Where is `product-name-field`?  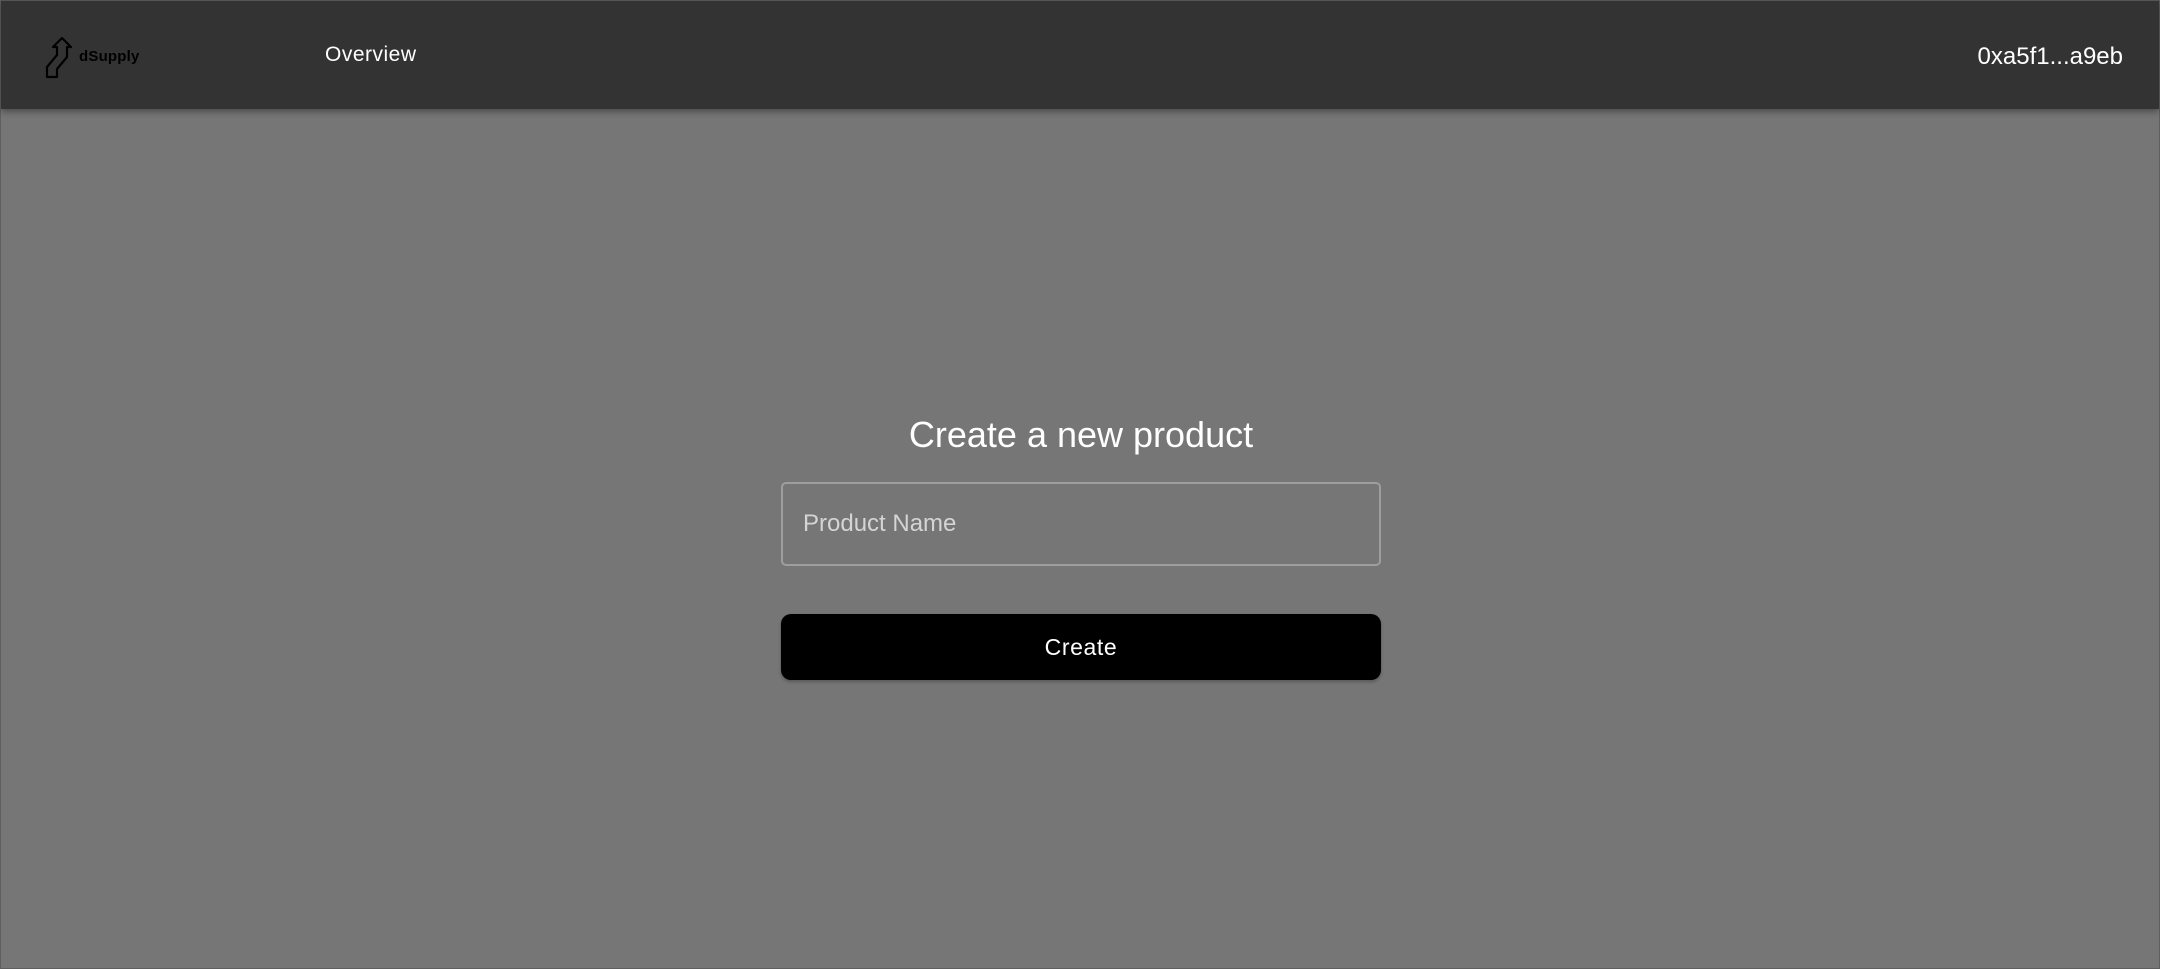
product-name-field is located at coordinates (1081, 524).